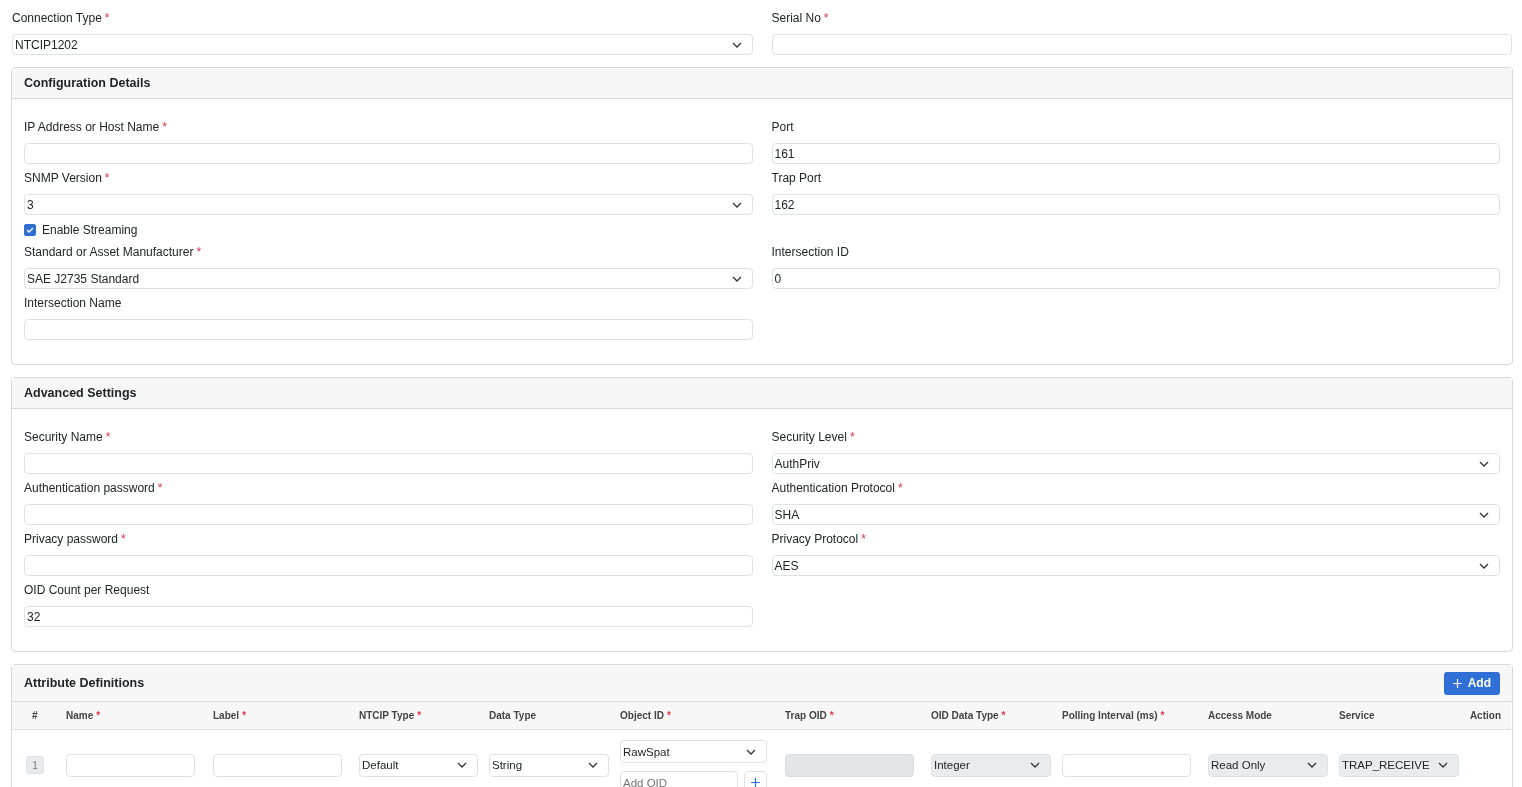  I want to click on column-header: OID Data Type *, so click(985, 716).